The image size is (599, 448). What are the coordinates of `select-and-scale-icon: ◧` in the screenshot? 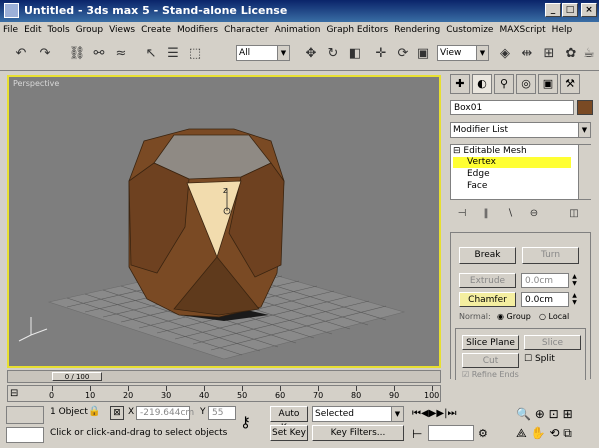 It's located at (355, 54).